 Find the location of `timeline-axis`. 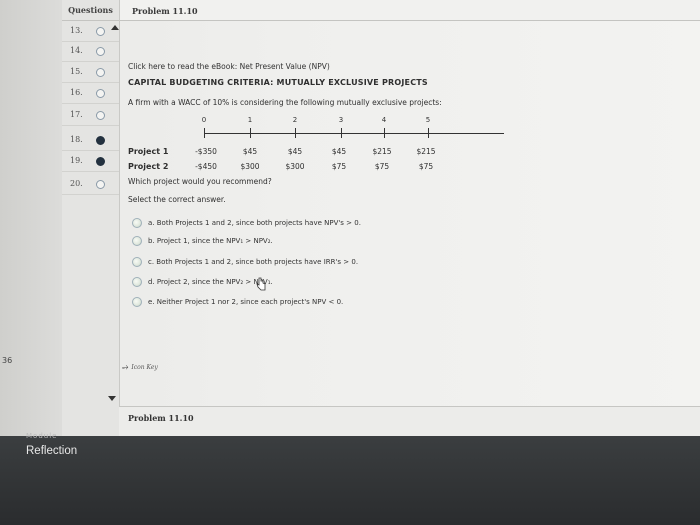

timeline-axis is located at coordinates (354, 133).